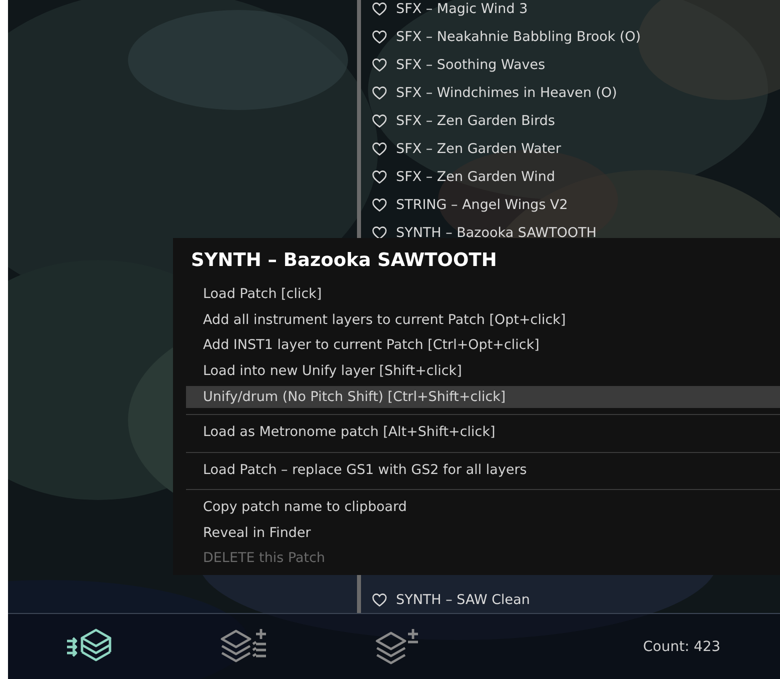  I want to click on menu-item: DELETE this Patch, so click(264, 558).